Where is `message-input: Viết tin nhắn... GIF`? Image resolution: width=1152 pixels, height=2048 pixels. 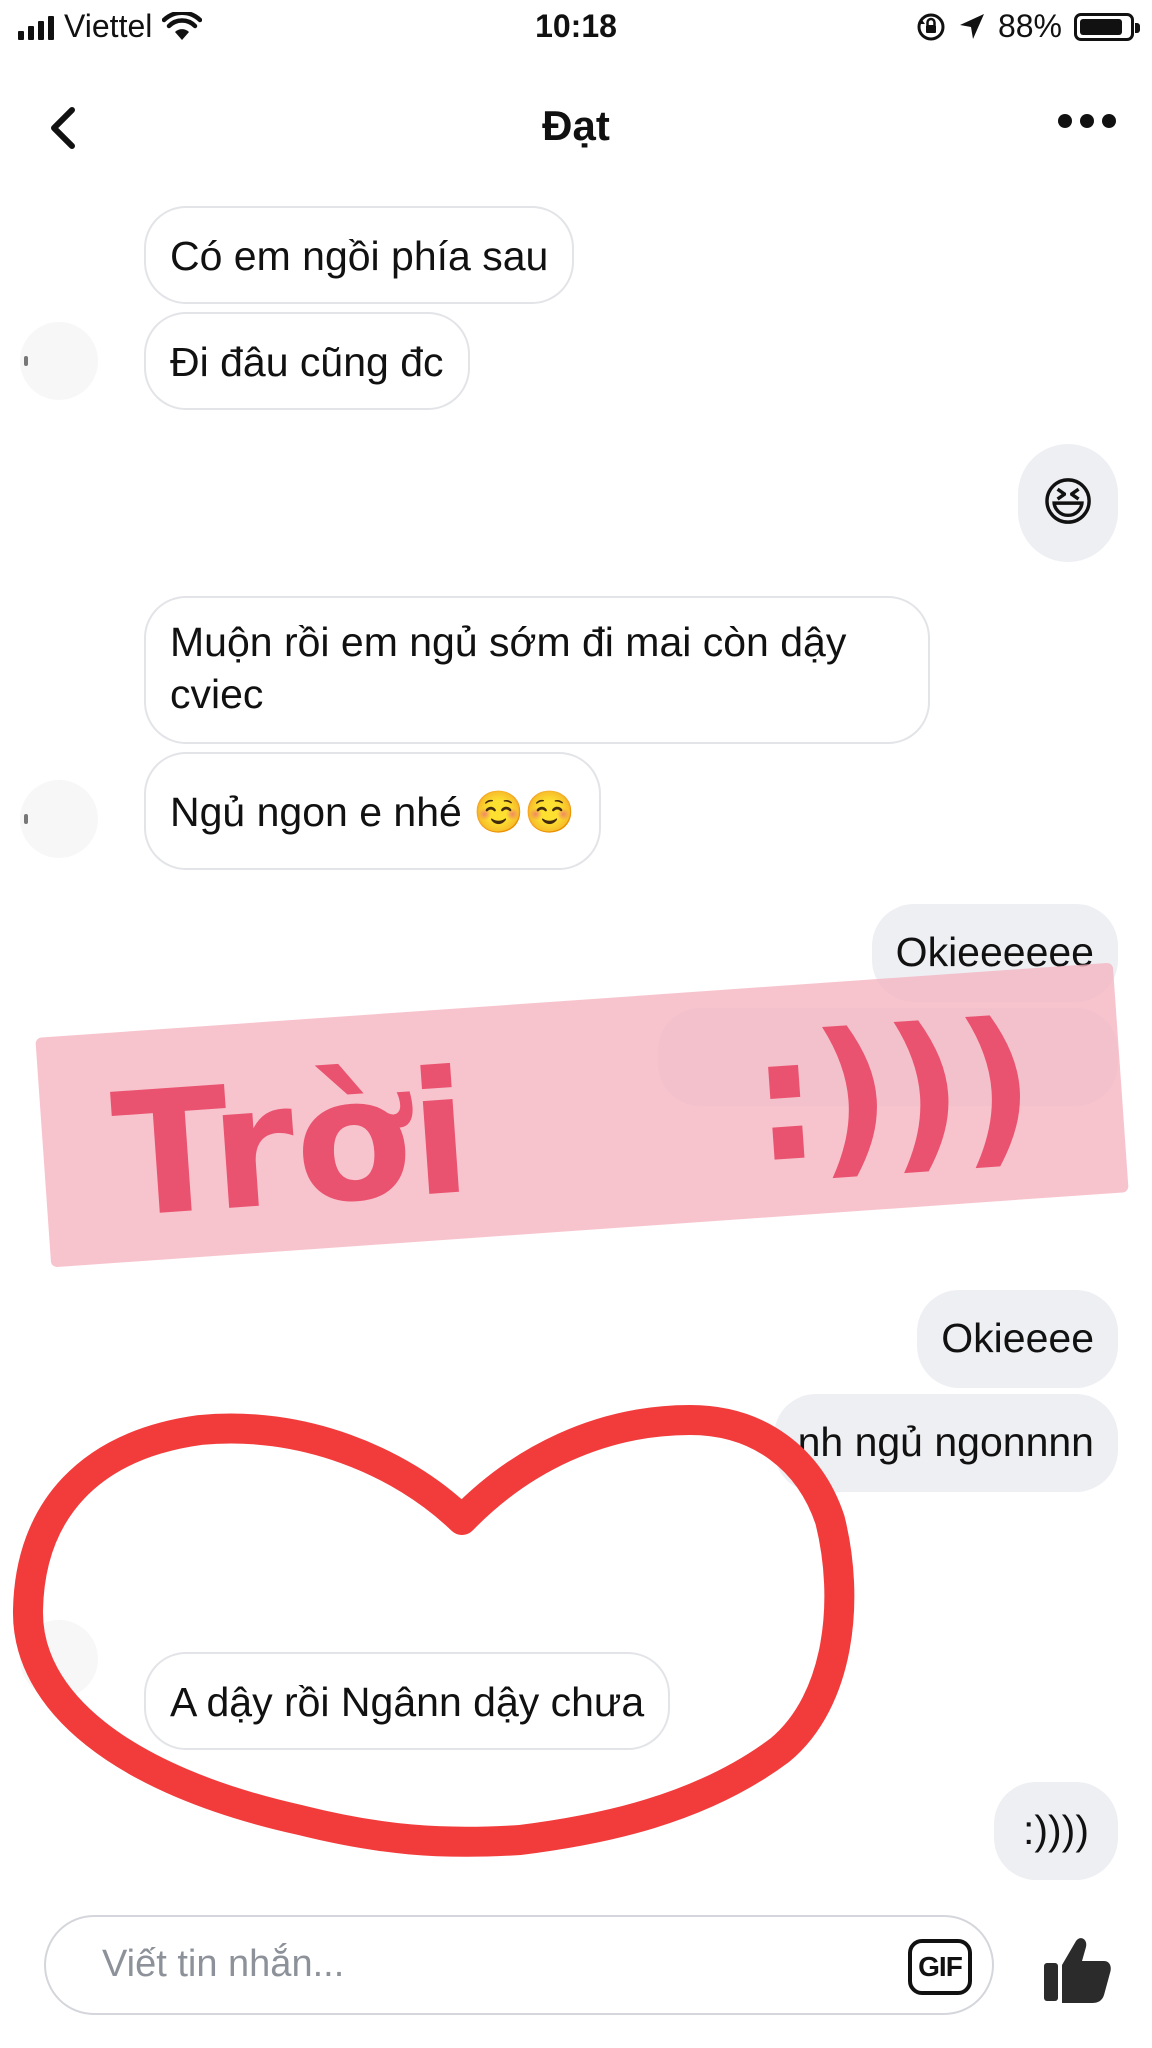 message-input: Viết tin nhắn... GIF is located at coordinates (519, 1965).